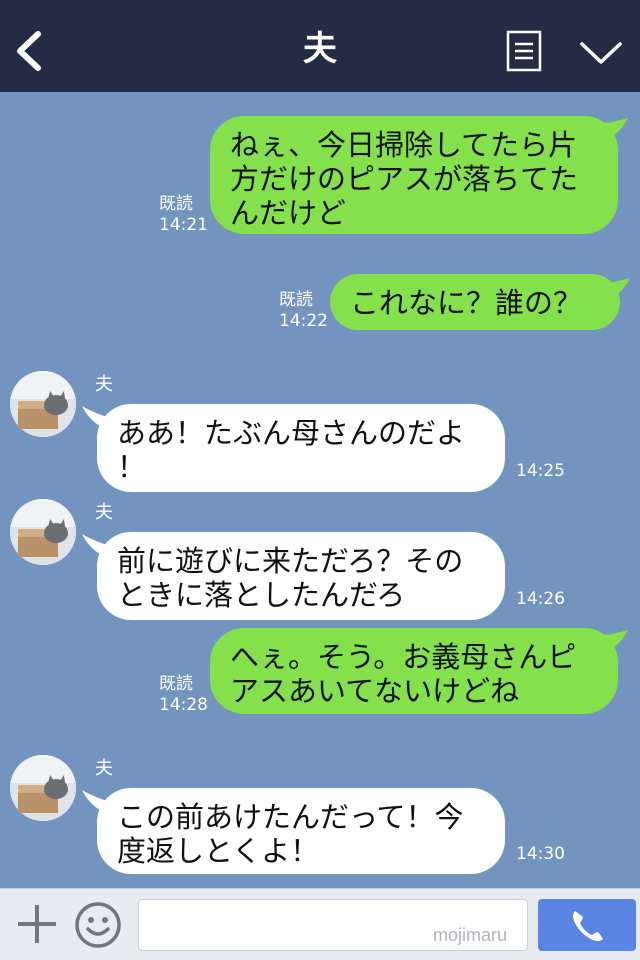 The height and width of the screenshot is (960, 640). What do you see at coordinates (183, 705) in the screenshot?
I see `message-time: 14:28` at bounding box center [183, 705].